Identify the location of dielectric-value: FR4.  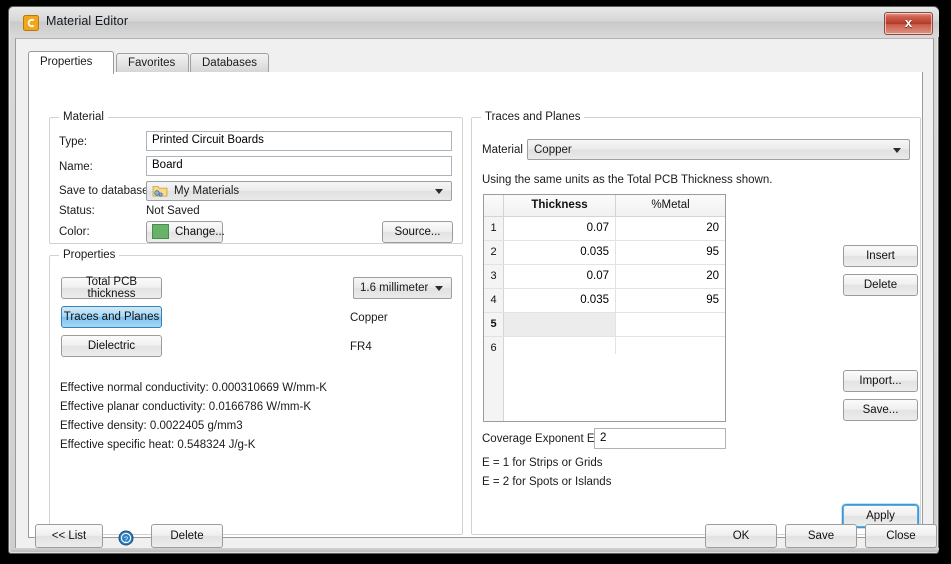
(361, 347).